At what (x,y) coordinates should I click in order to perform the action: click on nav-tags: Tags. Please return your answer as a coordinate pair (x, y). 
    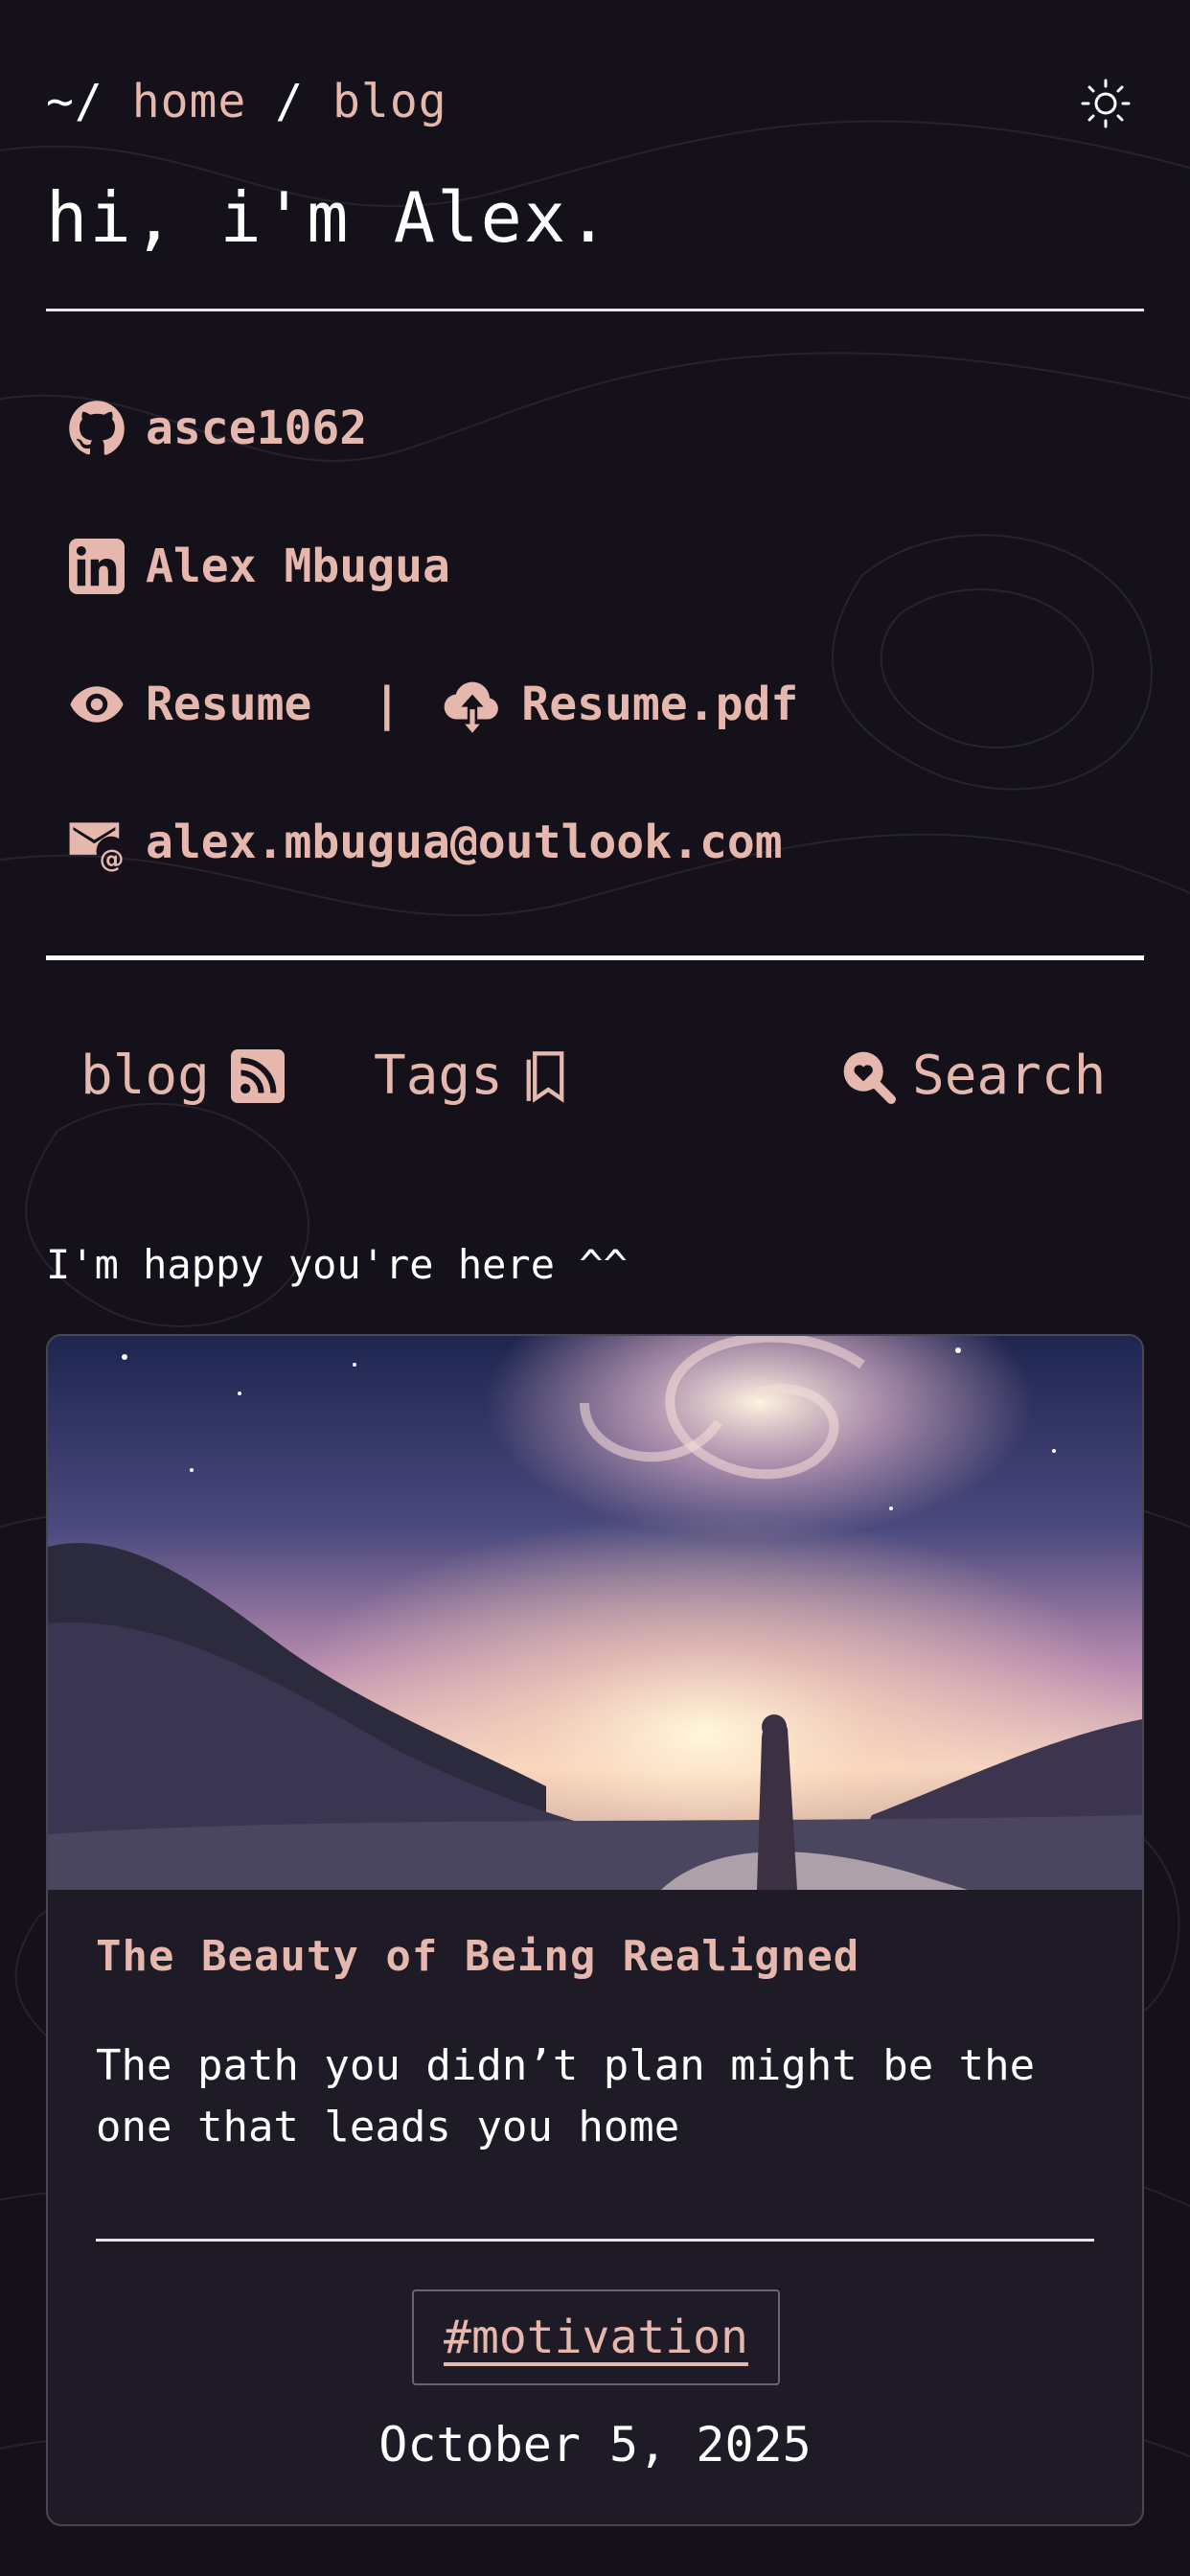
    Looking at the image, I should click on (474, 1076).